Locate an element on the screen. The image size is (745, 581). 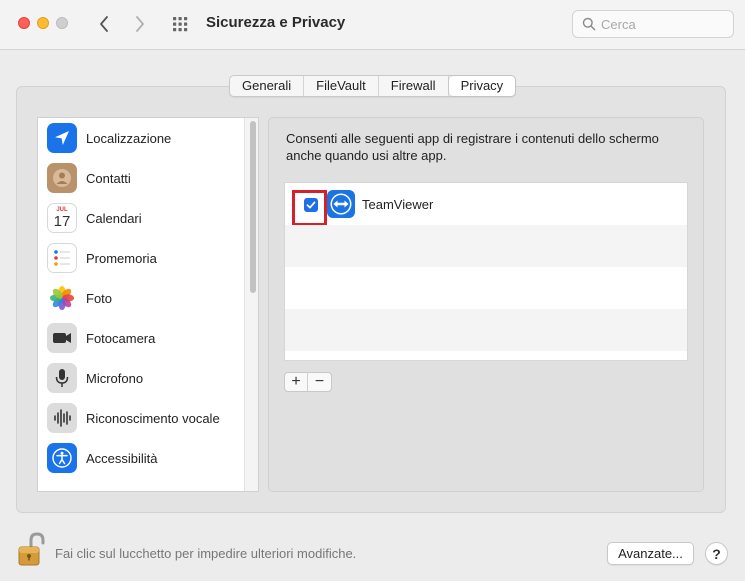
accessibility-icon is located at coordinates (62, 458).